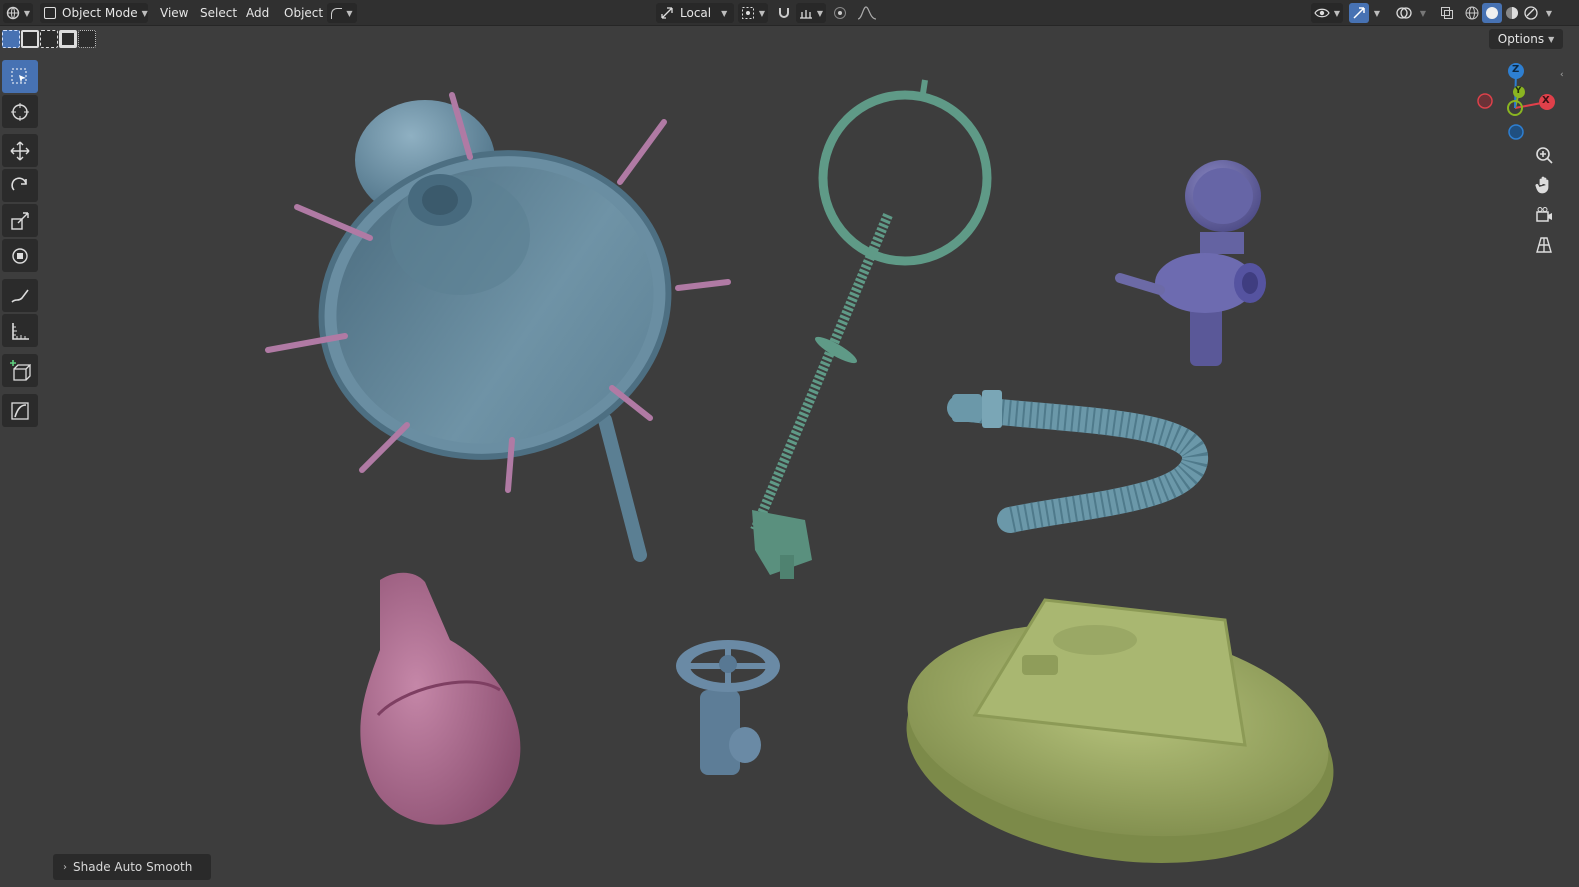 Image resolution: width=1579 pixels, height=887 pixels. What do you see at coordinates (87, 39) in the screenshot?
I see `select-intersect-icon` at bounding box center [87, 39].